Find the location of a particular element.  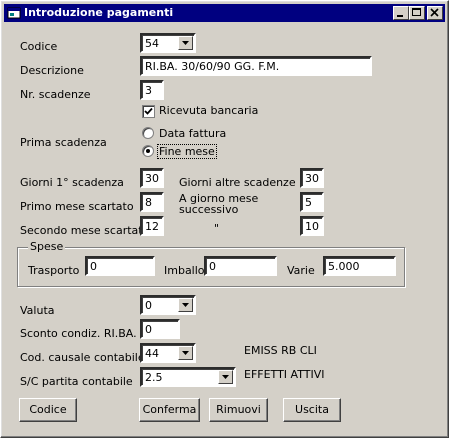

giorni-prima-label: Giorni 1° scadenza is located at coordinates (72, 182).